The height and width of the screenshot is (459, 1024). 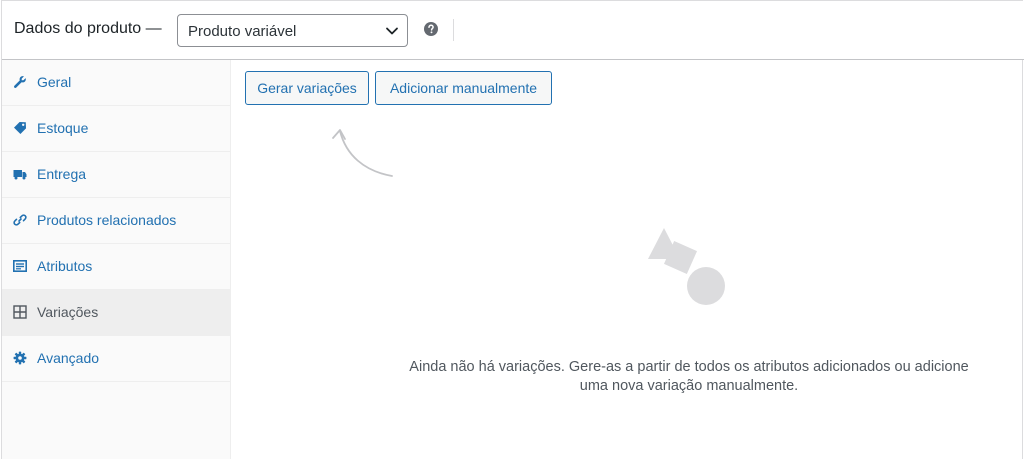 I want to click on tab-label: Produtos relacionados, so click(x=107, y=220).